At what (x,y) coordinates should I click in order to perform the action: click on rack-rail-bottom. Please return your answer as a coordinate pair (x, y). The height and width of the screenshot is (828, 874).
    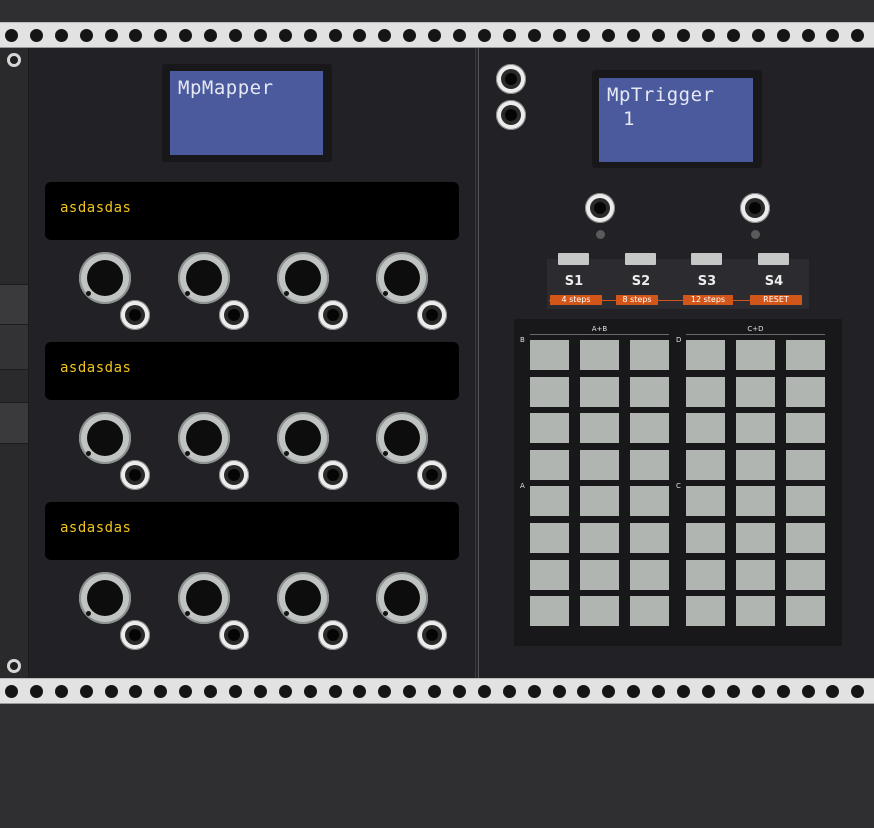
    Looking at the image, I should click on (437, 691).